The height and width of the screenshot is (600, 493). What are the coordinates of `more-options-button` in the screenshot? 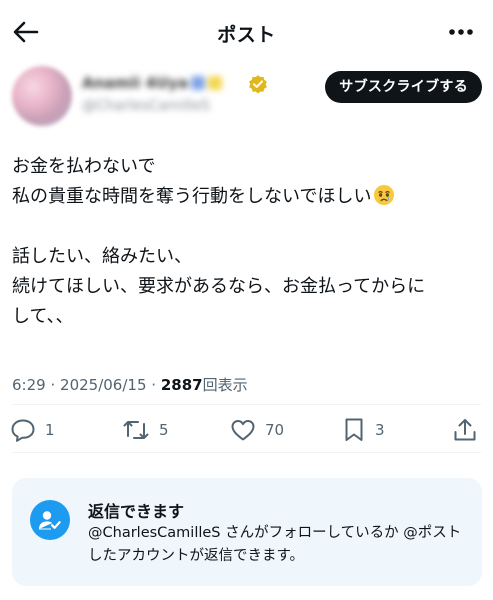 It's located at (461, 32).